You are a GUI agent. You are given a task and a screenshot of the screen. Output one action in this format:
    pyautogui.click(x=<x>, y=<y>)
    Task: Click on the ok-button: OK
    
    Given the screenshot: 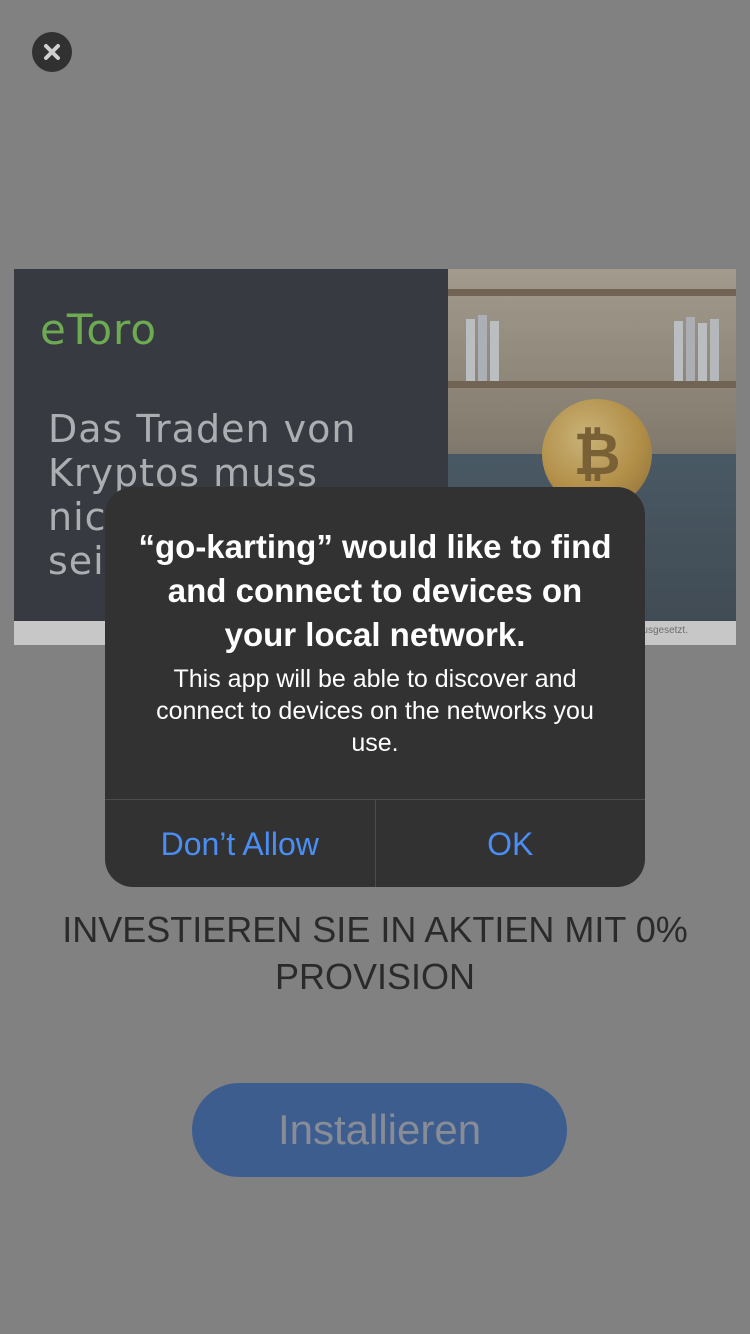 What is the action you would take?
    pyautogui.click(x=510, y=843)
    